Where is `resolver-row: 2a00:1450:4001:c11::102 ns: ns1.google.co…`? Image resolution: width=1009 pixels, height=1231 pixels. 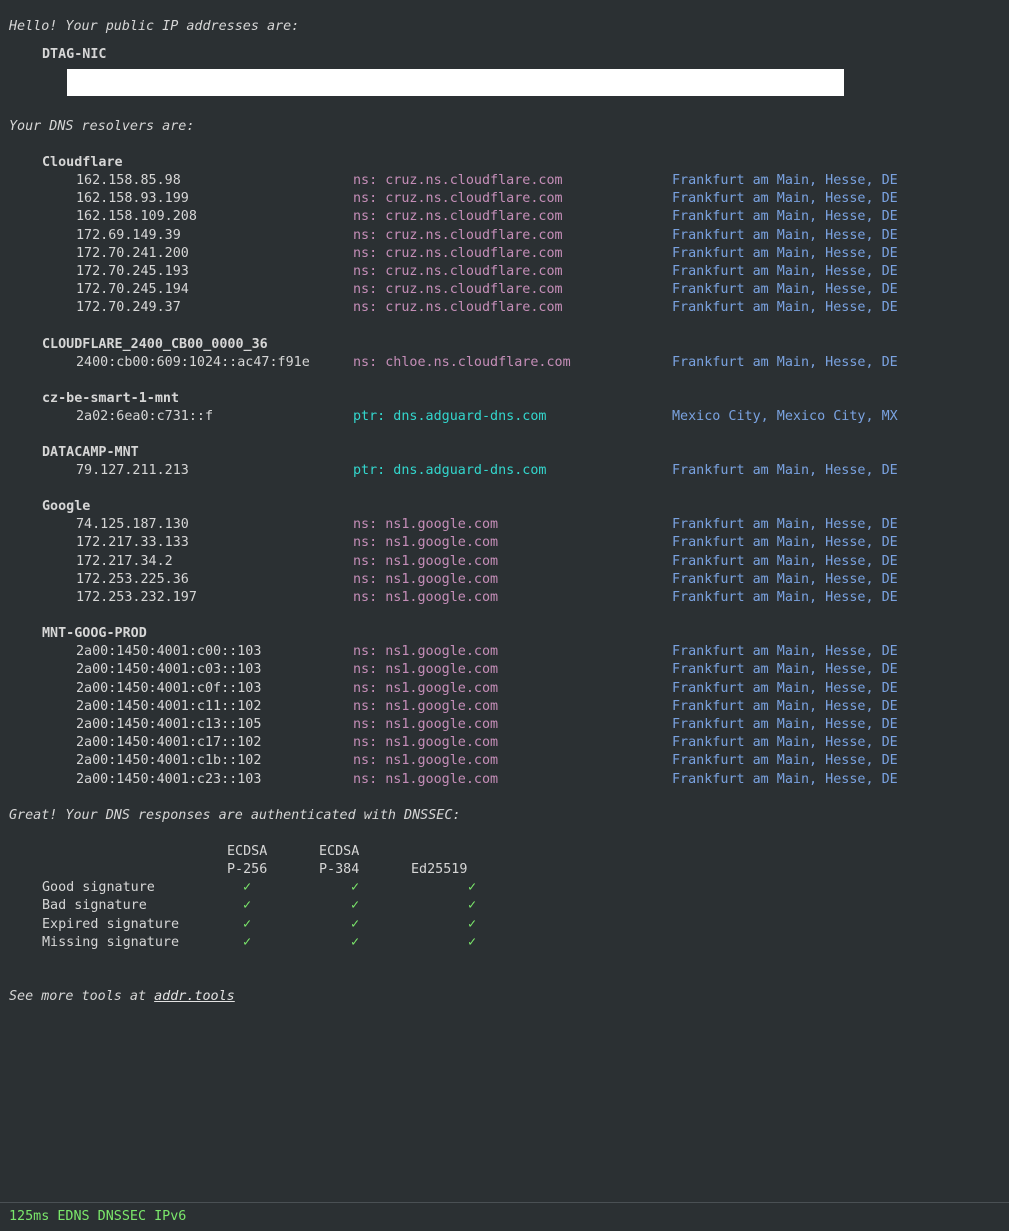
resolver-row: 2a00:1450:4001:c11::102 ns: ns1.google.co… is located at coordinates (509, 707).